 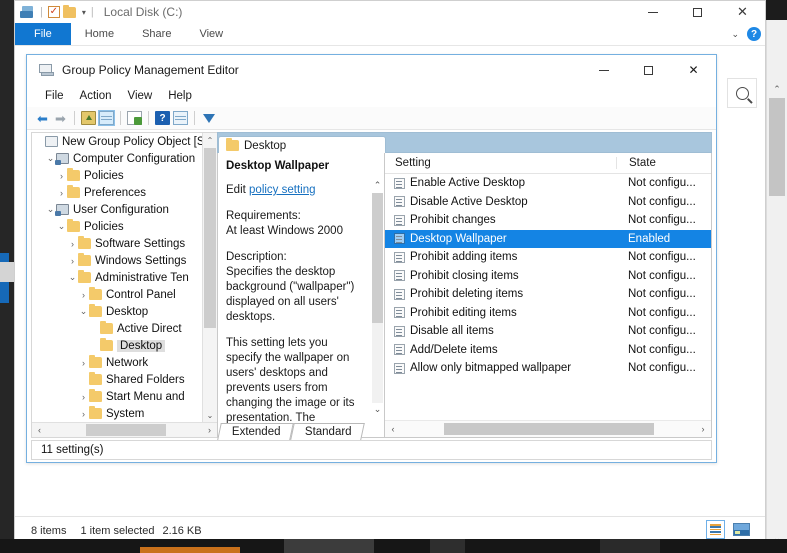 What do you see at coordinates (117, 209) in the screenshot?
I see `tree-item: ⌄ User Configuration` at bounding box center [117, 209].